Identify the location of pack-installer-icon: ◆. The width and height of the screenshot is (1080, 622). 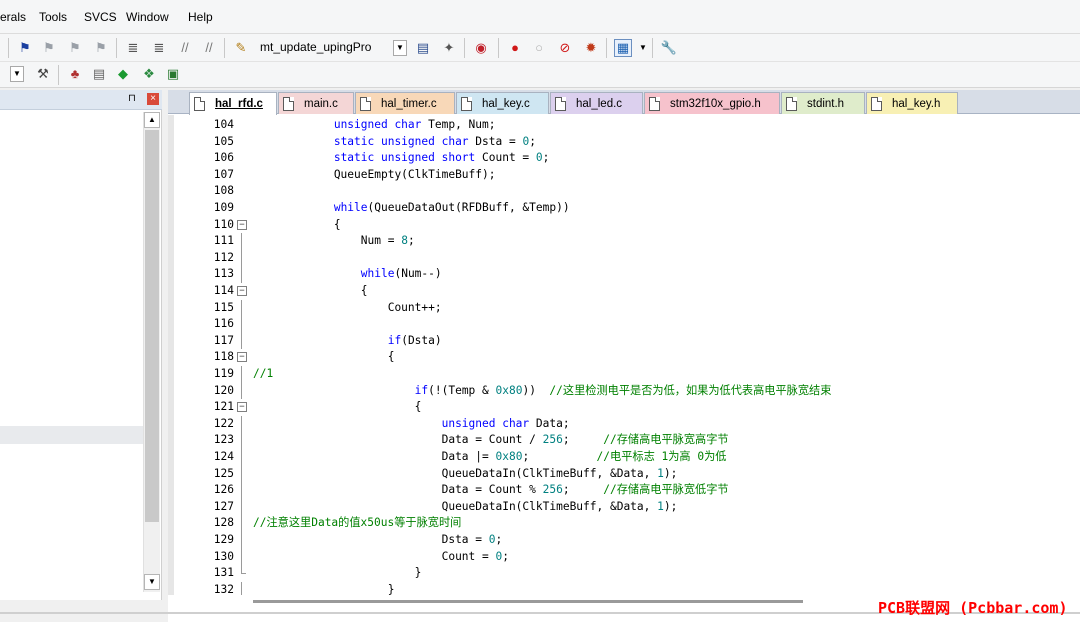
(123, 74).